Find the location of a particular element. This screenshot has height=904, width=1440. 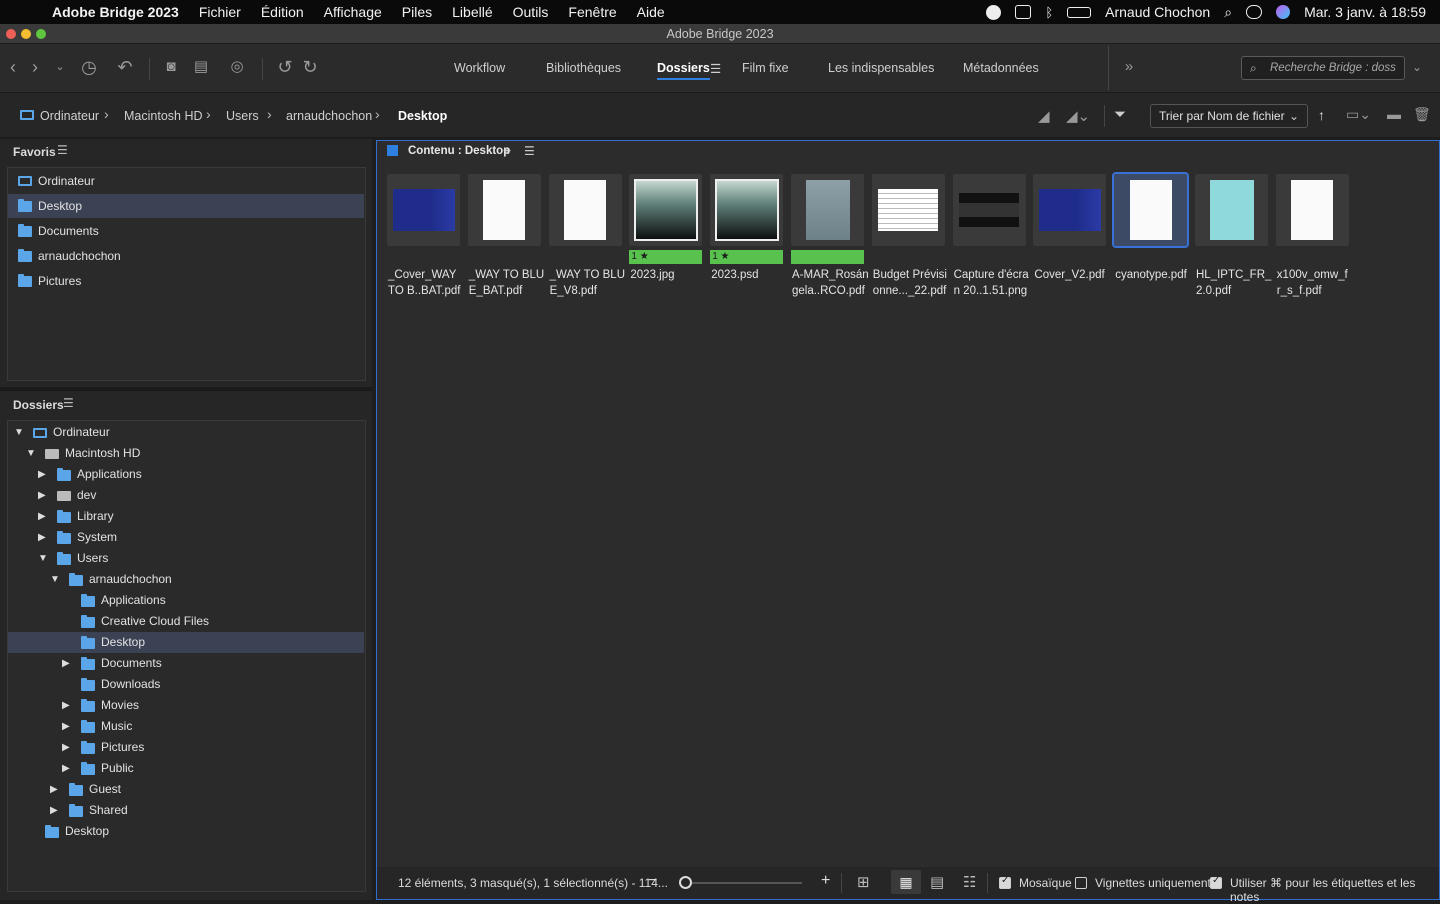

menu-aide: Aide is located at coordinates (651, 12).